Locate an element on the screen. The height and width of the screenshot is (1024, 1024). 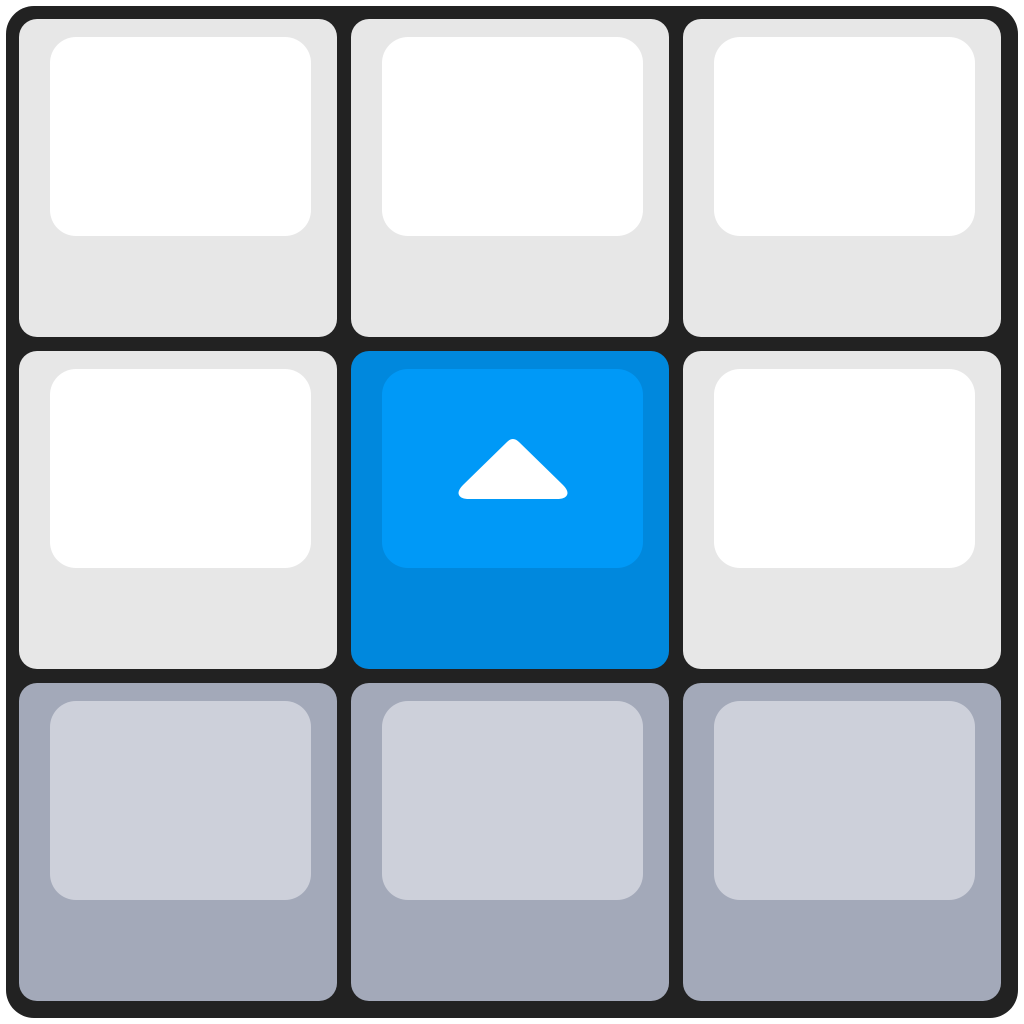
key-bottom-center is located at coordinates (510, 842).